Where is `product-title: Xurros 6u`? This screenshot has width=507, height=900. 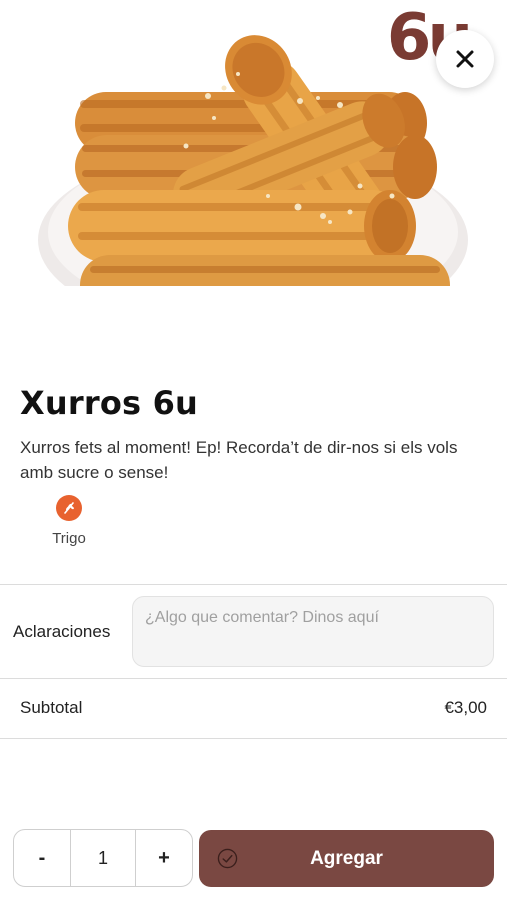
product-title: Xurros 6u is located at coordinates (109, 403).